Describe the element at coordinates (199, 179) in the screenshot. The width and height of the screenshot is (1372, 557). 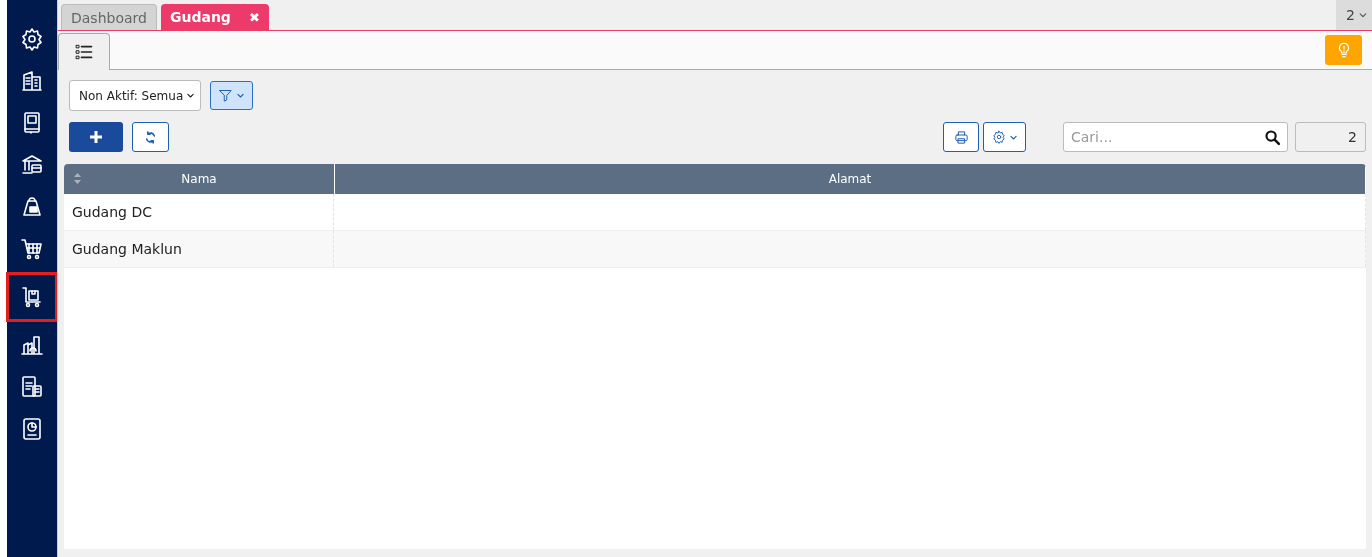
I see `column-header: Nama` at that location.